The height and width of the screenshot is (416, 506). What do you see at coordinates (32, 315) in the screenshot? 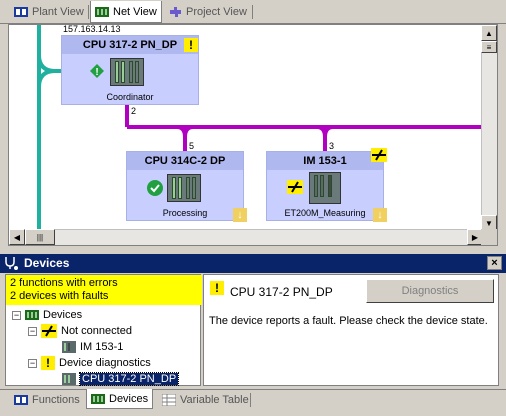
I see `devices-folder-icon` at bounding box center [32, 315].